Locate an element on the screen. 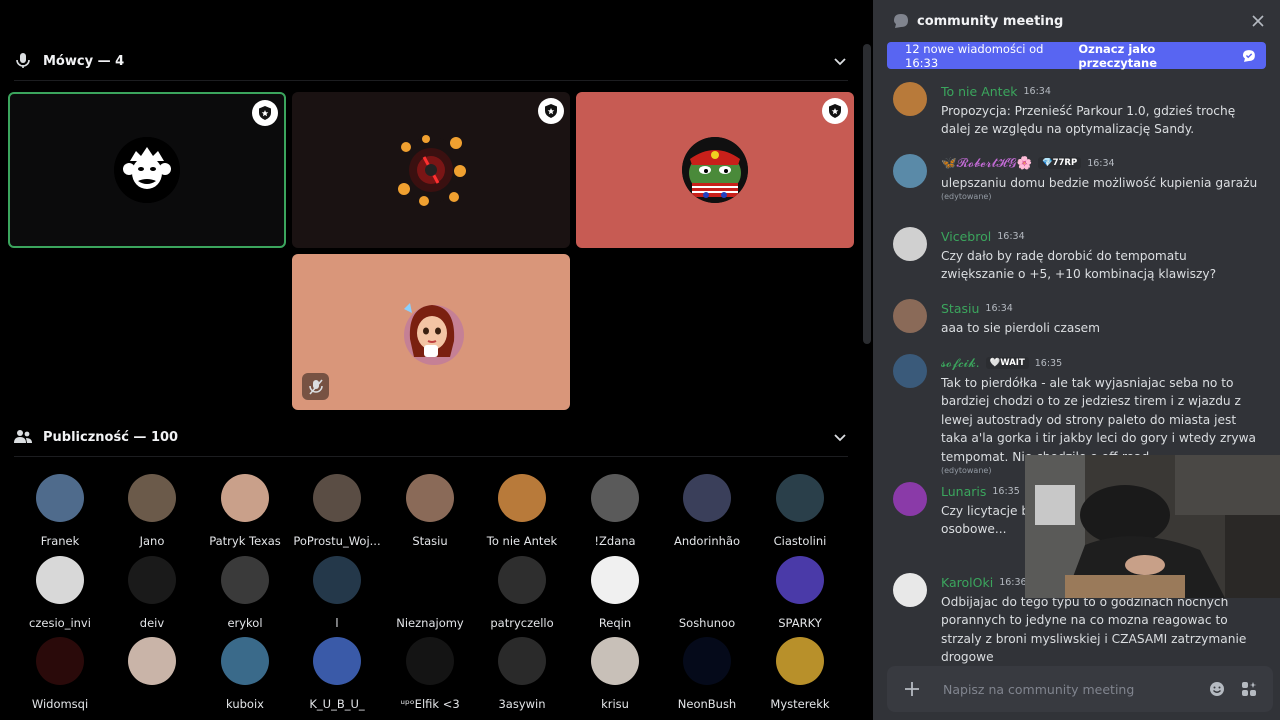  close-icon is located at coordinates (1258, 21).